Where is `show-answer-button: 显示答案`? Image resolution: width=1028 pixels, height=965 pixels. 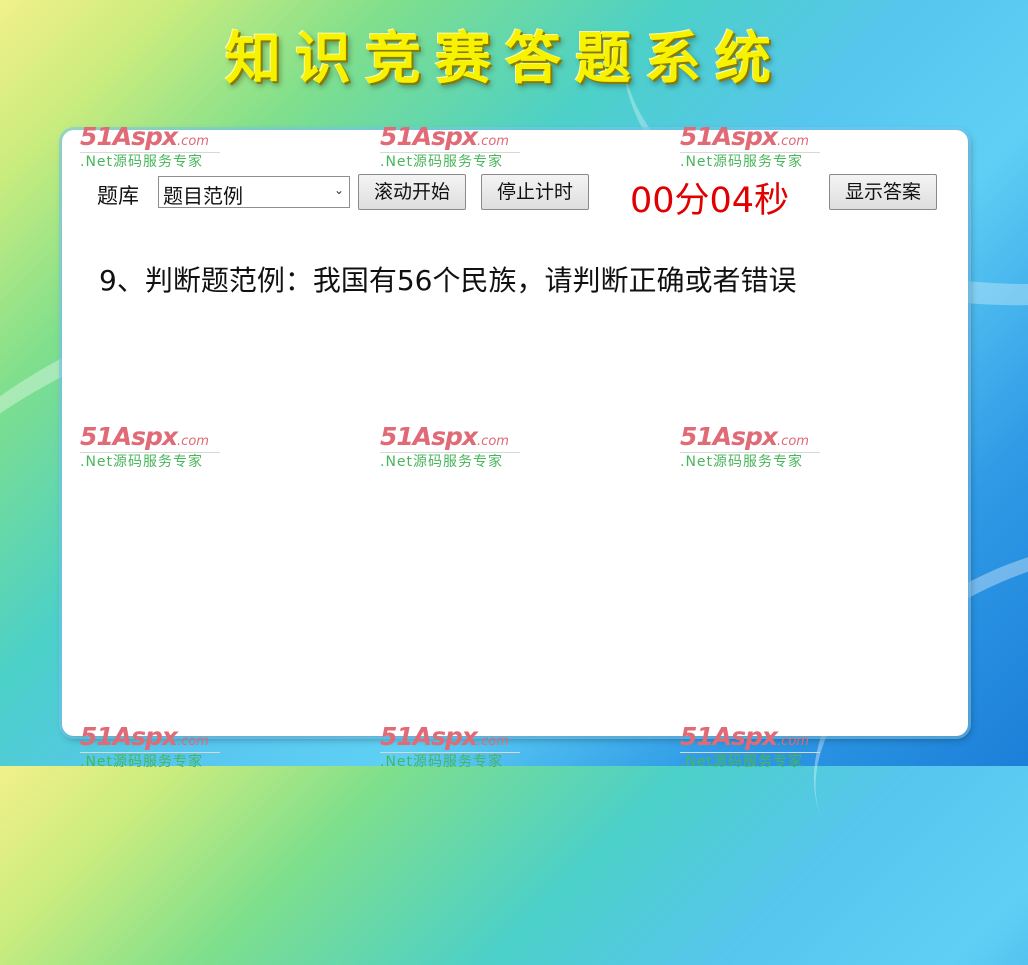 show-answer-button: 显示答案 is located at coordinates (883, 192).